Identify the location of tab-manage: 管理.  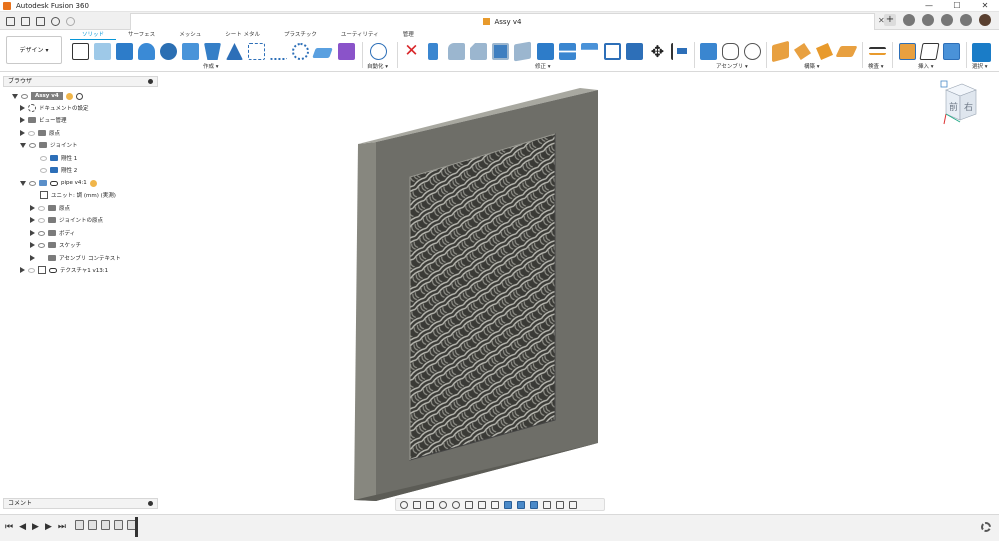
(408, 35).